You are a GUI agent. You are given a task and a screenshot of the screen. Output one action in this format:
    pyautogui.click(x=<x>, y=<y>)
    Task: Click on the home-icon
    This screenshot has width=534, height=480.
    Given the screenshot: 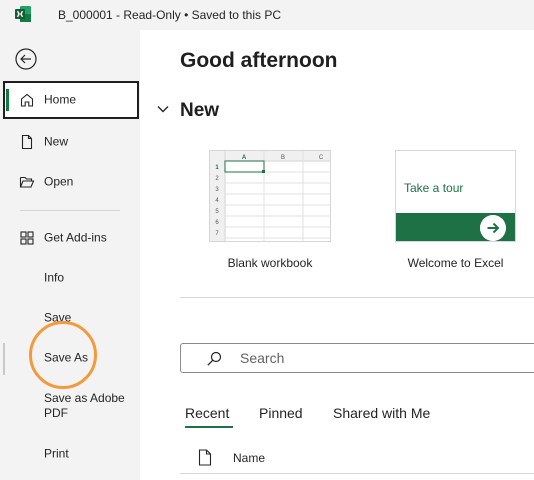 What is the action you would take?
    pyautogui.click(x=27, y=100)
    